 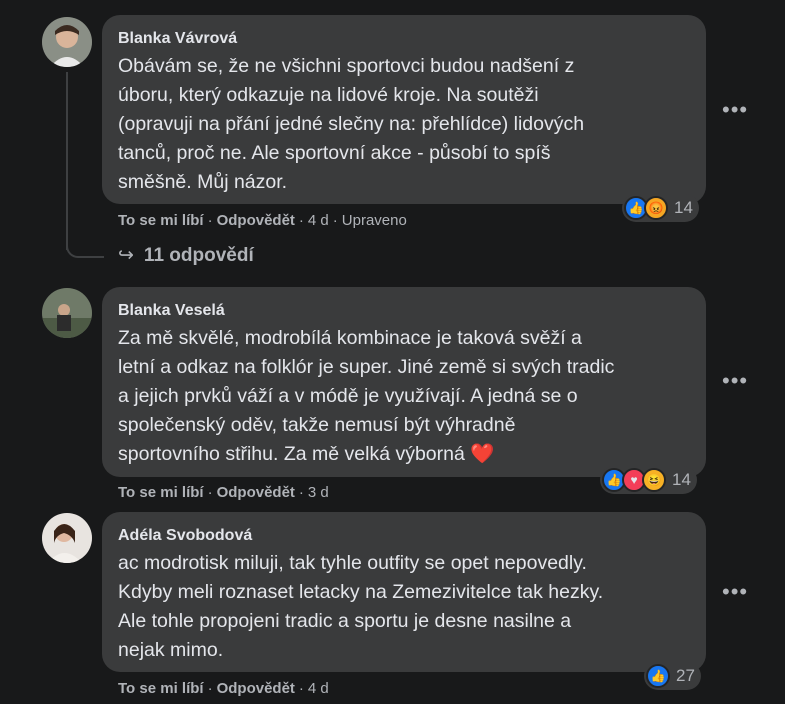 I want to click on reactions-summary: 👍 😡 14, so click(x=660, y=208).